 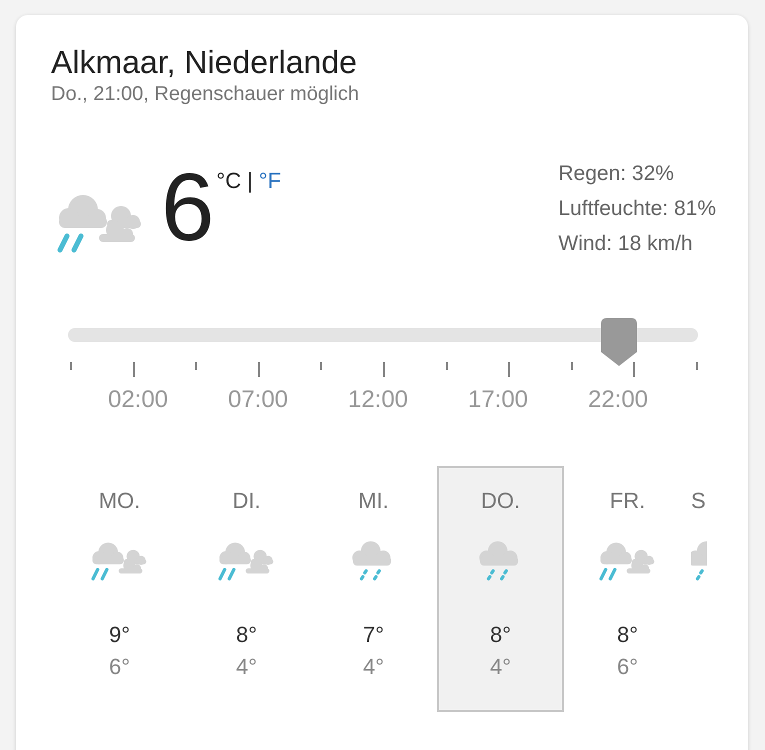 What do you see at coordinates (616, 174) in the screenshot?
I see `weather-detail: Regen: 32%` at bounding box center [616, 174].